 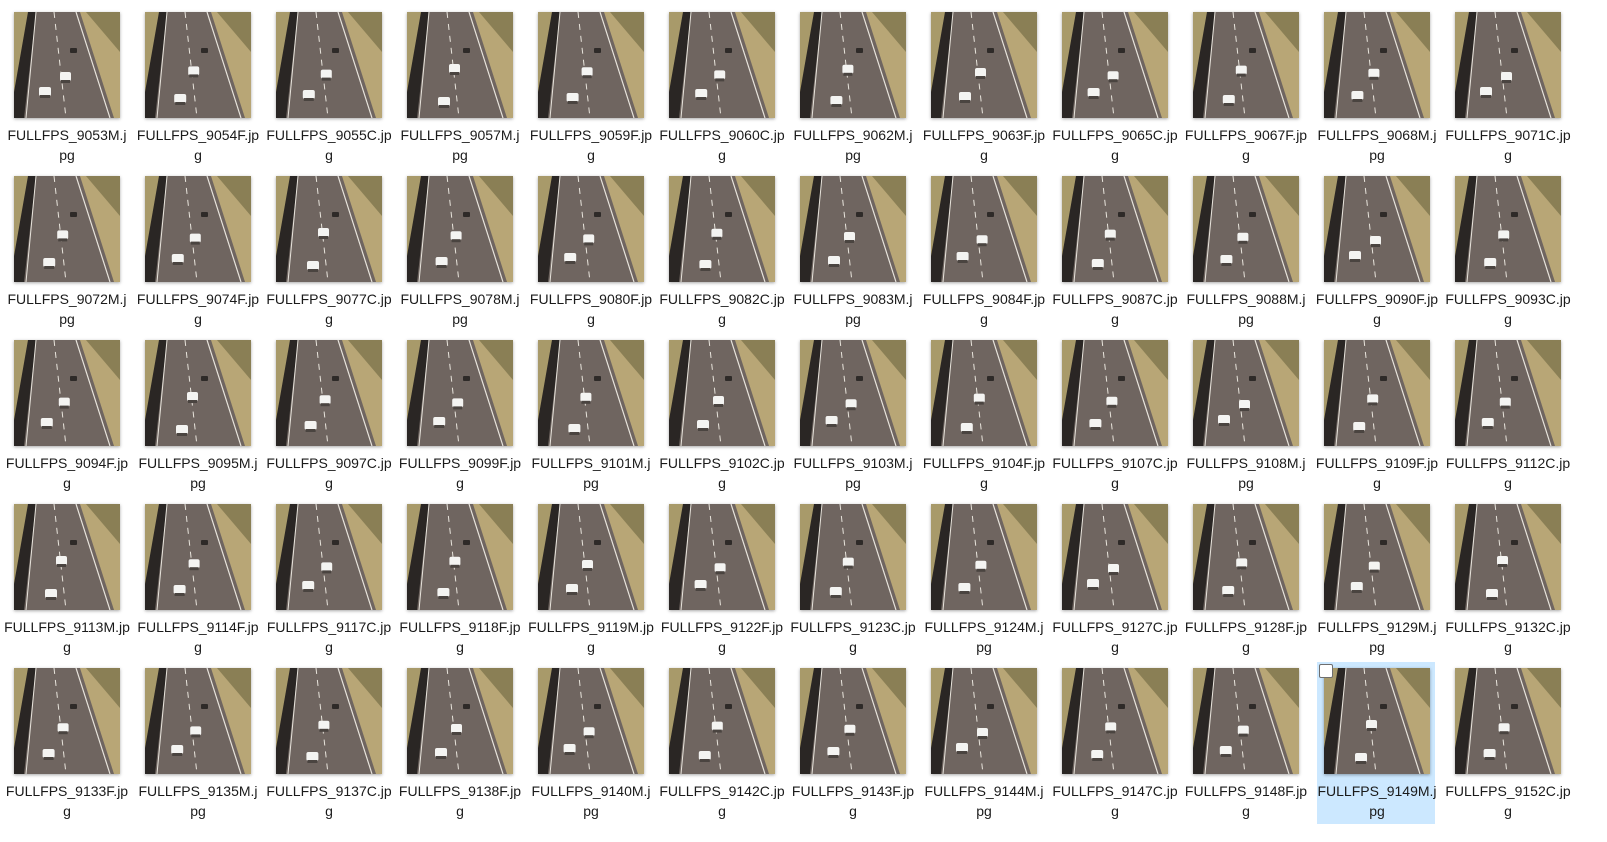 What do you see at coordinates (1115, 743) in the screenshot?
I see `file-item: FULLFPS_9147C.jpg` at bounding box center [1115, 743].